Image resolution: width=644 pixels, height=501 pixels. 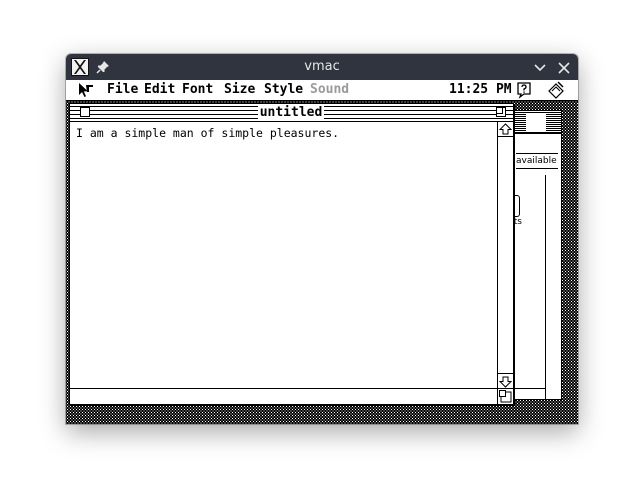 What do you see at coordinates (239, 89) in the screenshot?
I see `menu-size: Size` at bounding box center [239, 89].